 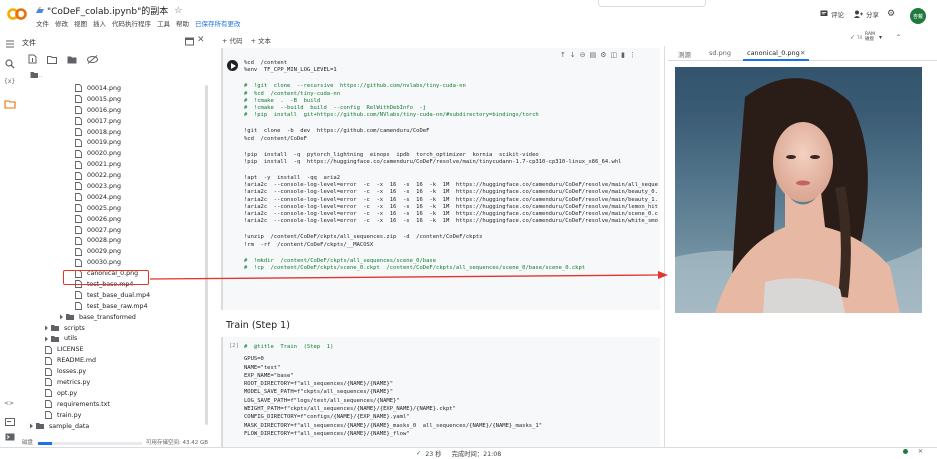 I want to click on file-item: 00014.png, so click(x=115, y=88).